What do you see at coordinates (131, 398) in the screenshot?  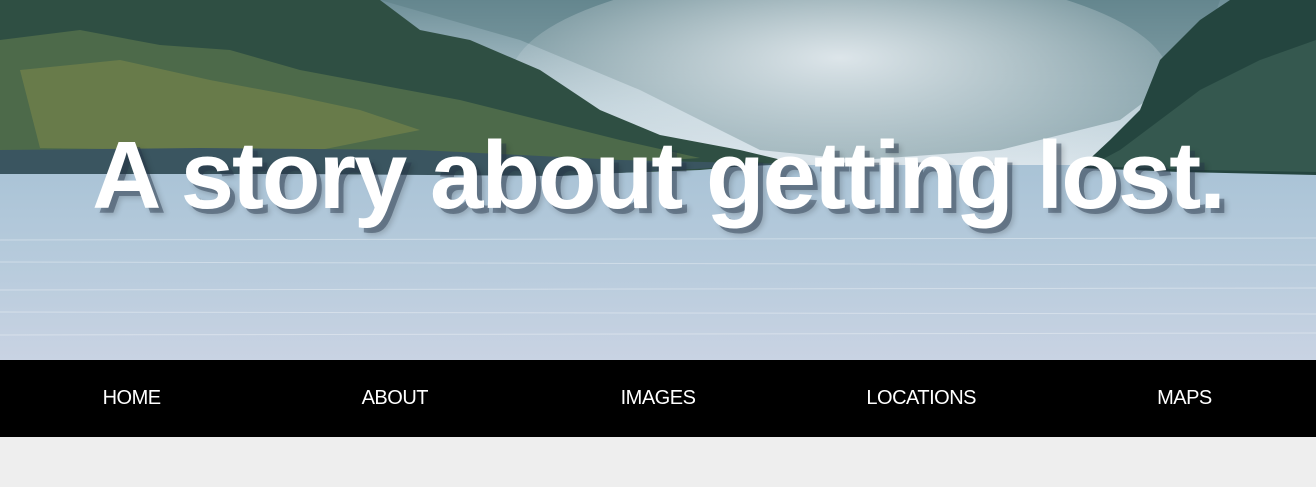 I see `nav-item-home: HOME` at bounding box center [131, 398].